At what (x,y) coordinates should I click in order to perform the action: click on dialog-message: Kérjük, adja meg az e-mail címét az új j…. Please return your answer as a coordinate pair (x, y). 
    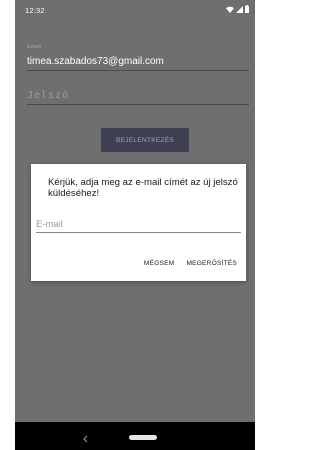
    Looking at the image, I should click on (143, 188).